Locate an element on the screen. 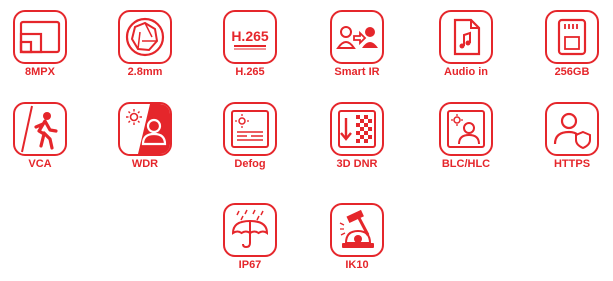  audio-file-icon is located at coordinates (466, 37).